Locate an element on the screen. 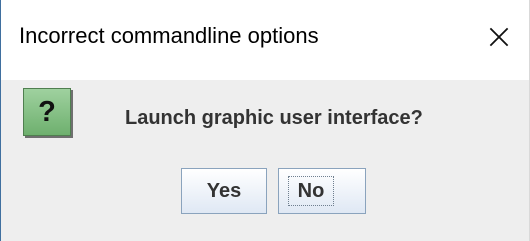  dialog-message: Launch graphic user interface? is located at coordinates (274, 118).